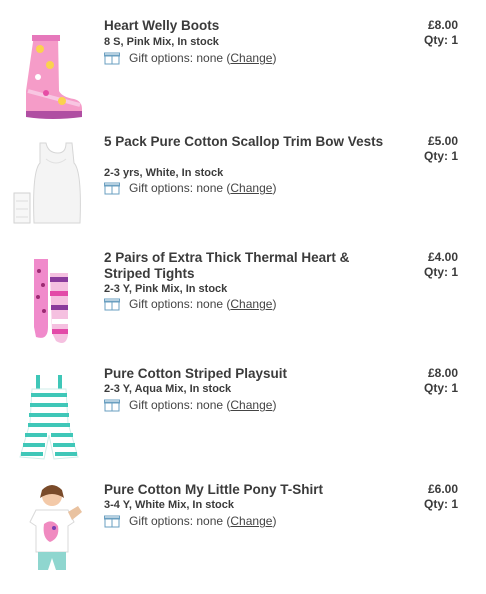 The height and width of the screenshot is (594, 486). Describe the element at coordinates (164, 173) in the screenshot. I see `item-meta: 2-3 yrs, White, In stock` at that location.